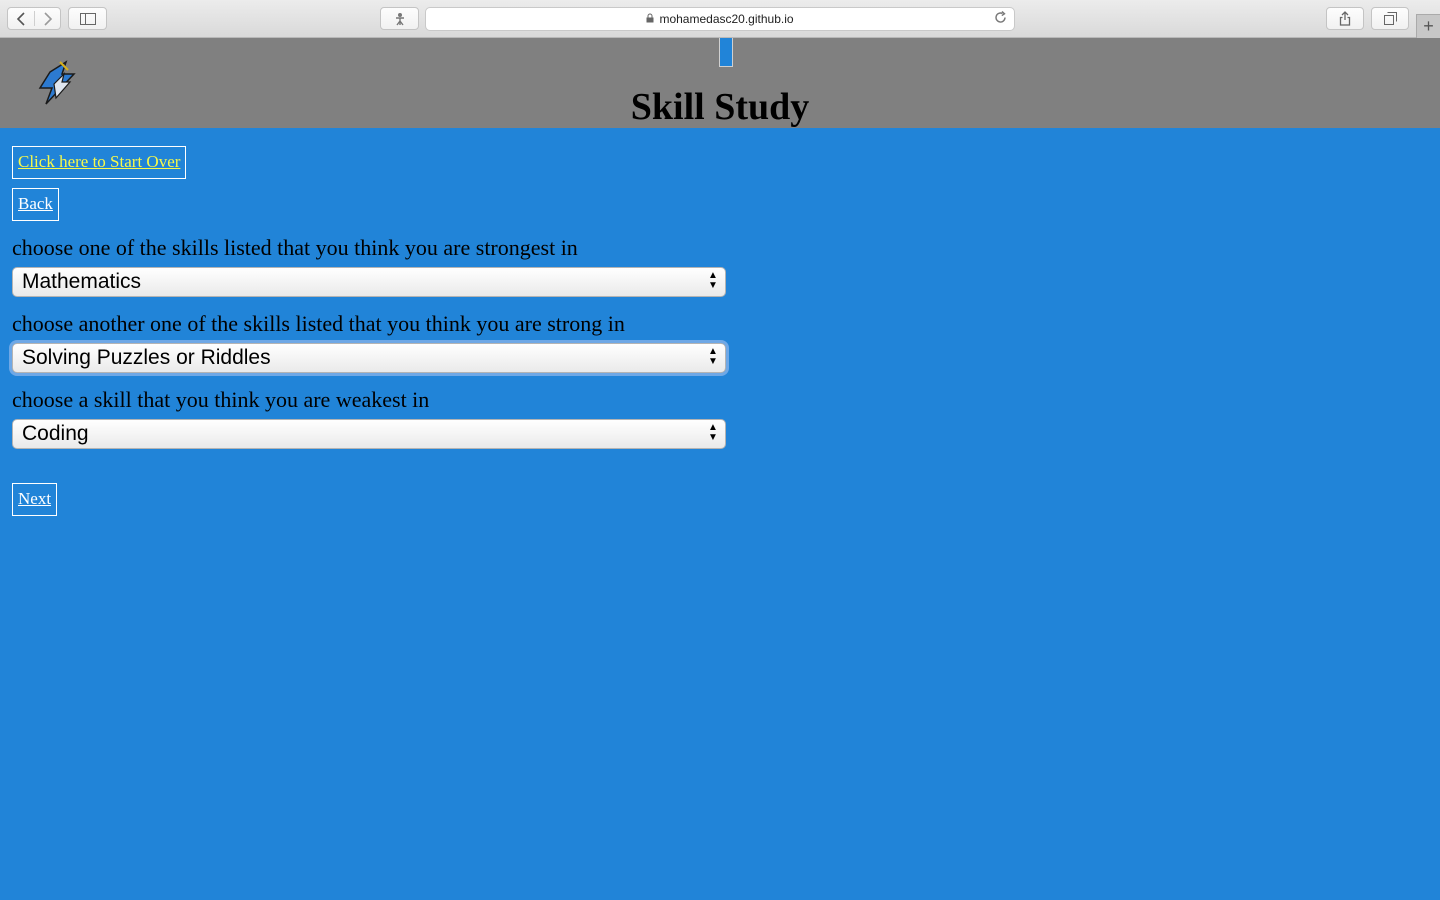 The width and height of the screenshot is (1440, 900). What do you see at coordinates (1000, 18) in the screenshot?
I see `reload-icon` at bounding box center [1000, 18].